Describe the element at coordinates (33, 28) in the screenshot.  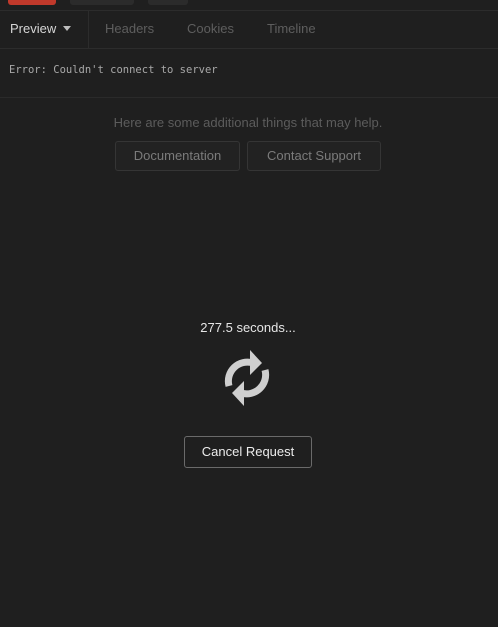
I see `tab-preview-label: Preview` at that location.